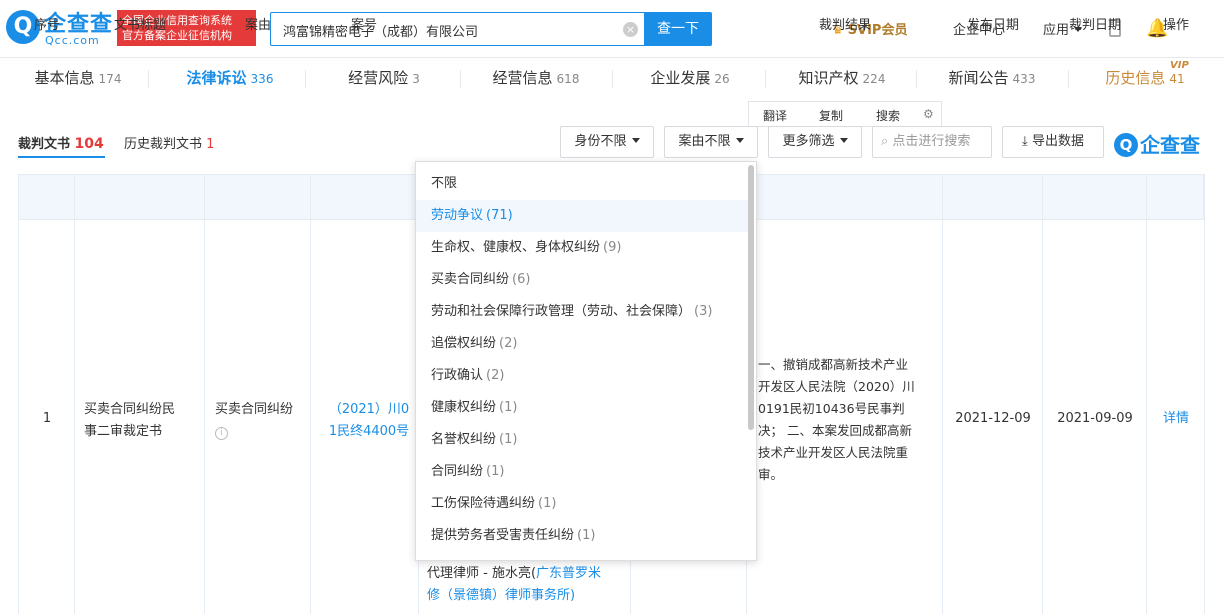 The height and width of the screenshot is (614, 1224). Describe the element at coordinates (369, 421) in the screenshot. I see `row-case-no: （2021）川0 1民终4400号` at that location.